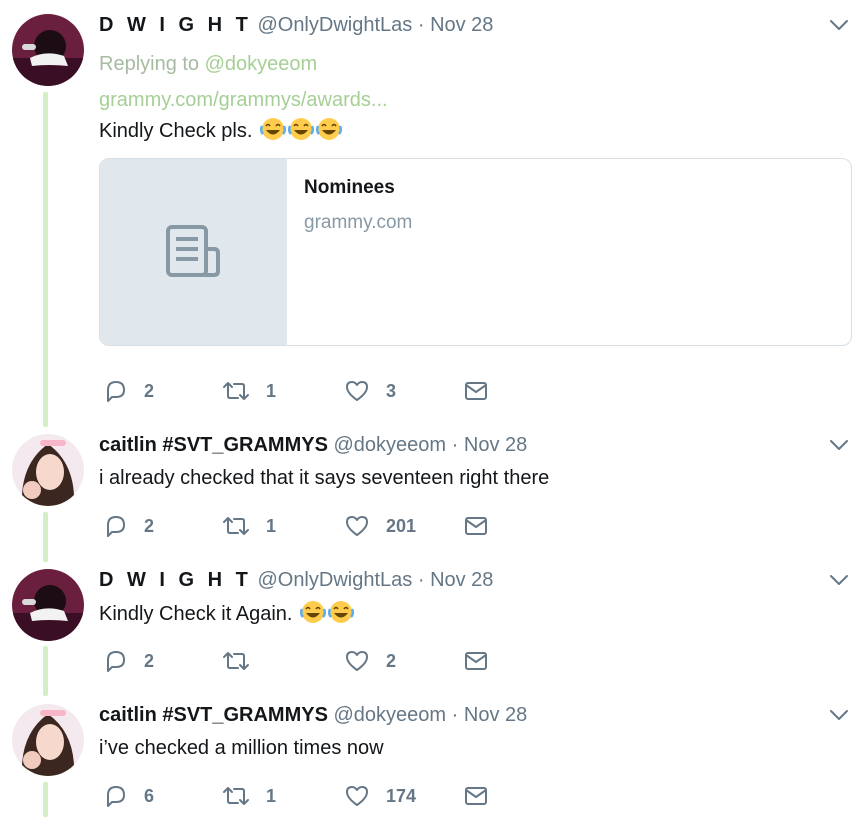 This screenshot has height=817, width=864. Describe the element at coordinates (380, 796) in the screenshot. I see `like-button: 174` at that location.